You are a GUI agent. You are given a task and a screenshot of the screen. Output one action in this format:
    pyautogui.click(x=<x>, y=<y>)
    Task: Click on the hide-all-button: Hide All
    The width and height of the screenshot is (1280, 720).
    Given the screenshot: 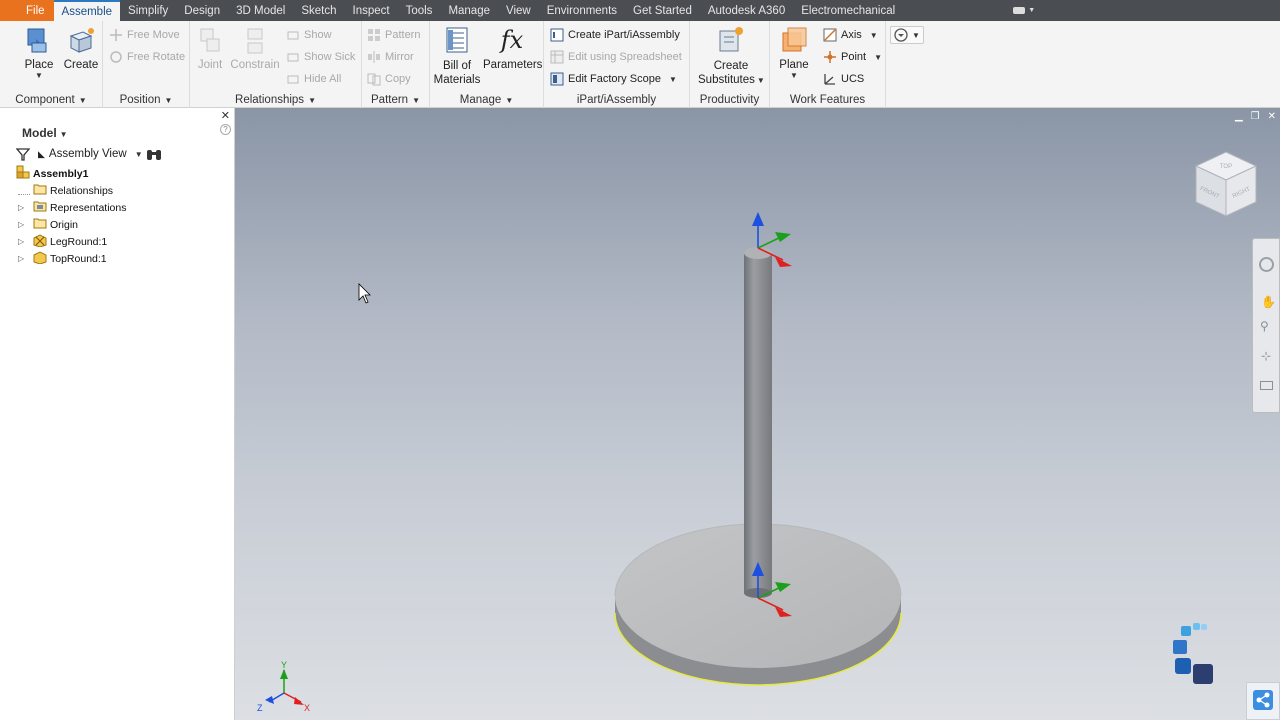 What is the action you would take?
    pyautogui.click(x=313, y=79)
    